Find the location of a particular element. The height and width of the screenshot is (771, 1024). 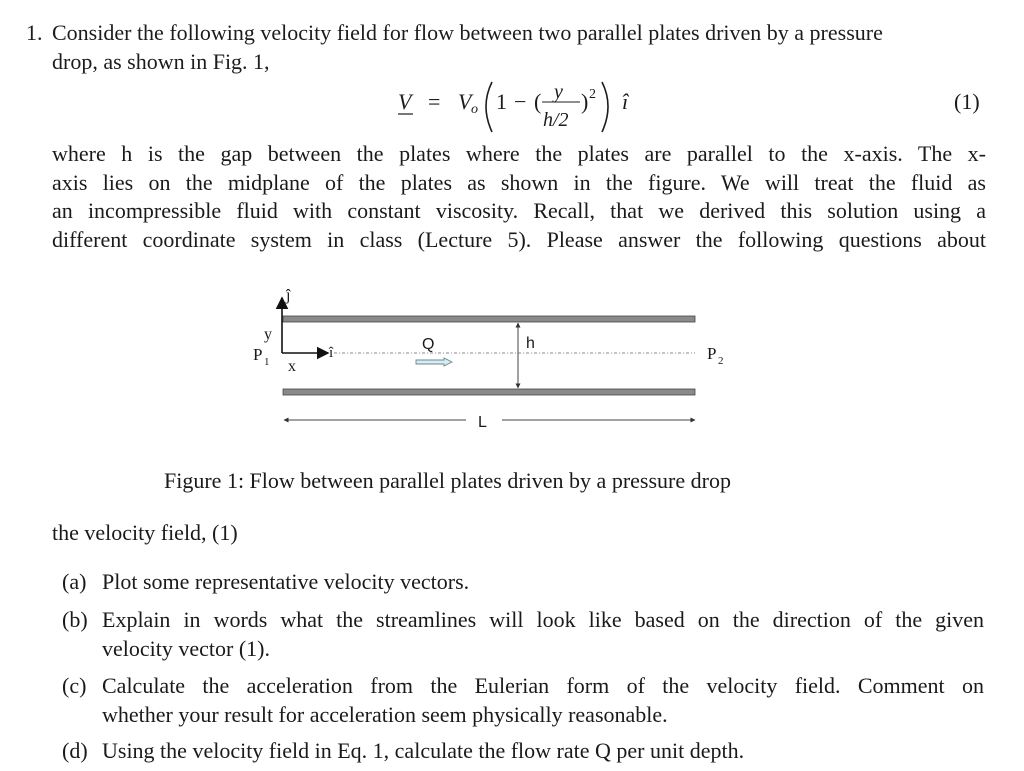

eq-minus: − is located at coordinates (520, 101).